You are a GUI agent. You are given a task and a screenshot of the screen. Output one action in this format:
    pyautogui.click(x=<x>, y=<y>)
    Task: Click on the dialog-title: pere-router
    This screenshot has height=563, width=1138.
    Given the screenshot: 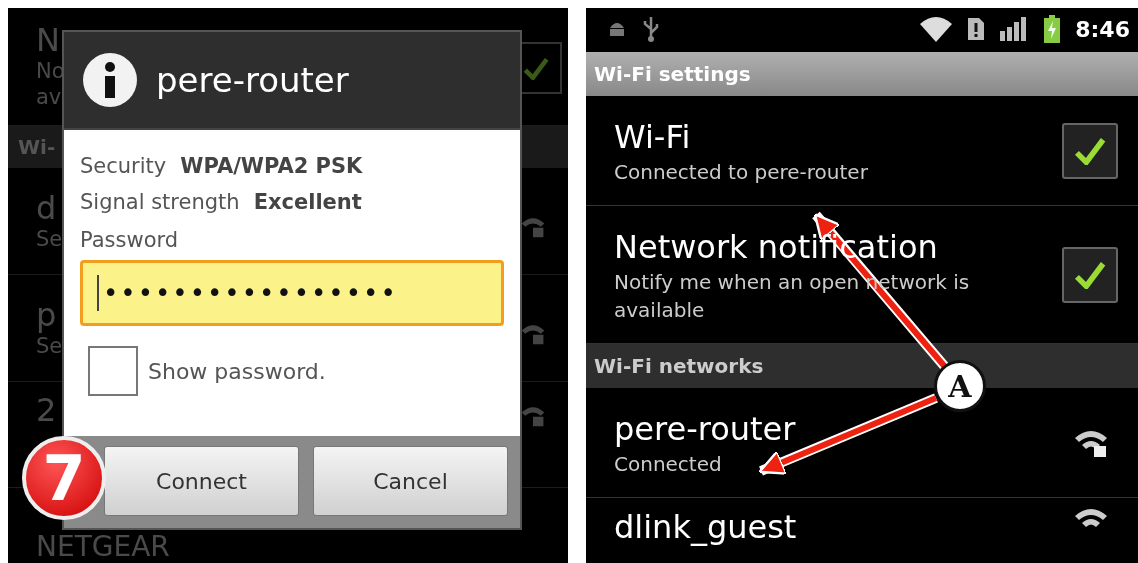 What is the action you would take?
    pyautogui.click(x=252, y=80)
    